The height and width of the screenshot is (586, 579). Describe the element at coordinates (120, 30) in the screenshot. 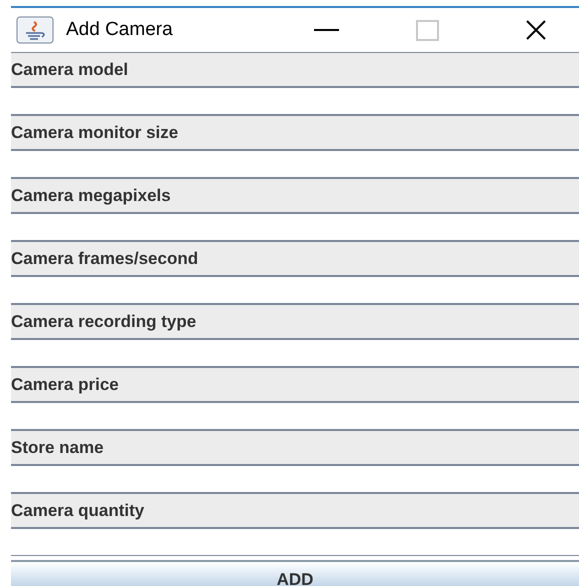

I see `window-title: Add Camera` at that location.